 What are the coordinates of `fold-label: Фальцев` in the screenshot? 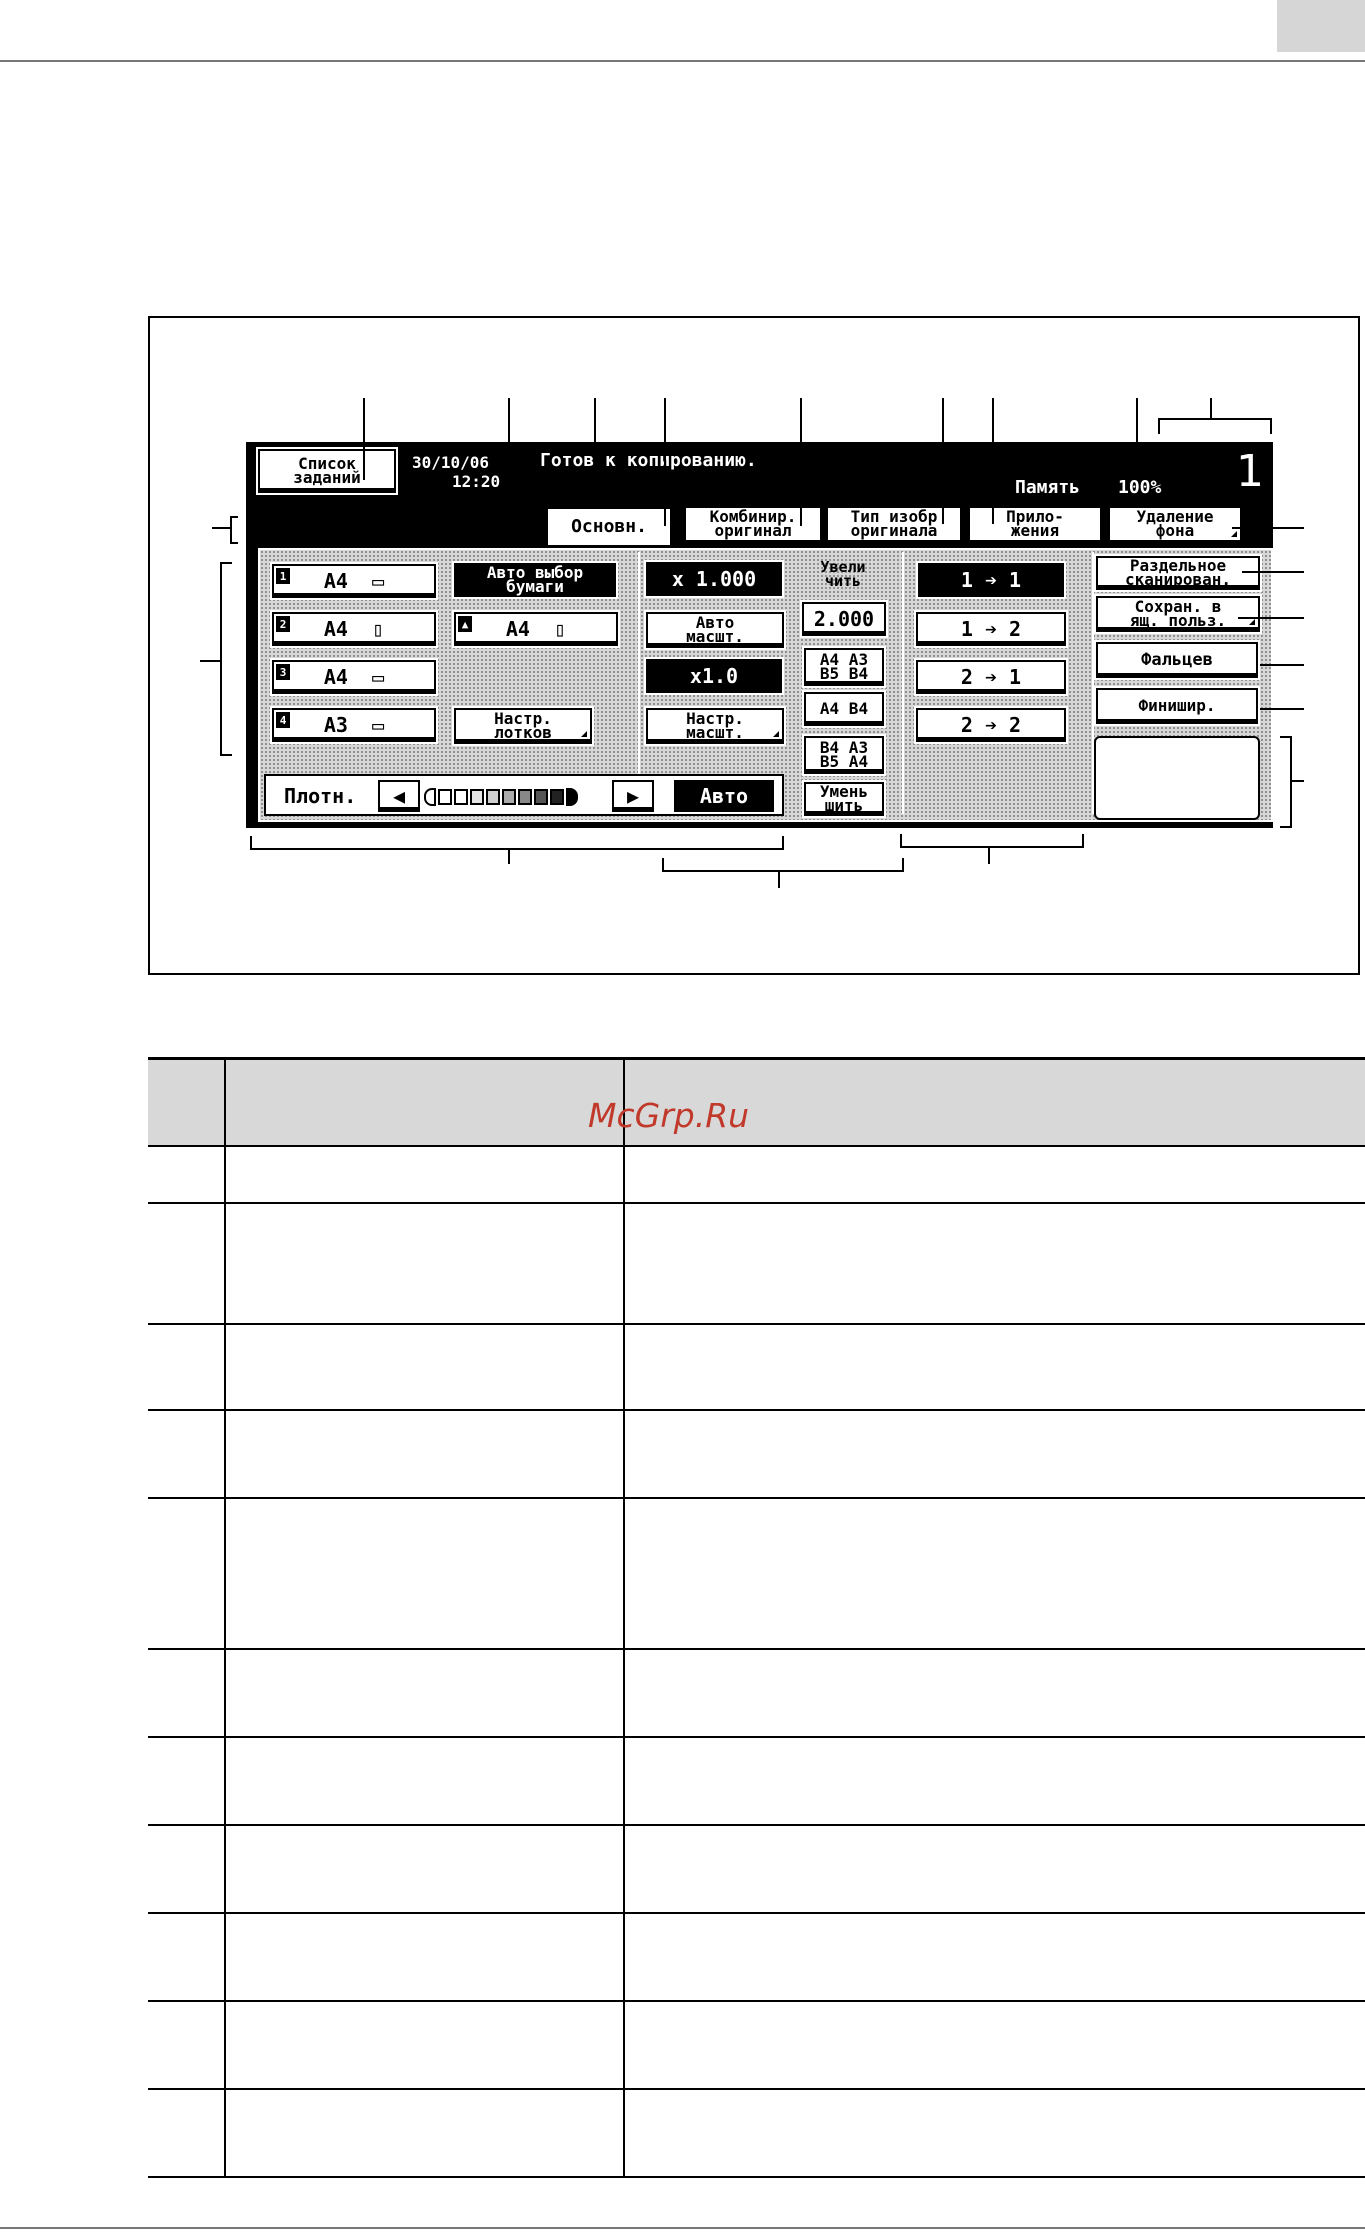 It's located at (1177, 659).